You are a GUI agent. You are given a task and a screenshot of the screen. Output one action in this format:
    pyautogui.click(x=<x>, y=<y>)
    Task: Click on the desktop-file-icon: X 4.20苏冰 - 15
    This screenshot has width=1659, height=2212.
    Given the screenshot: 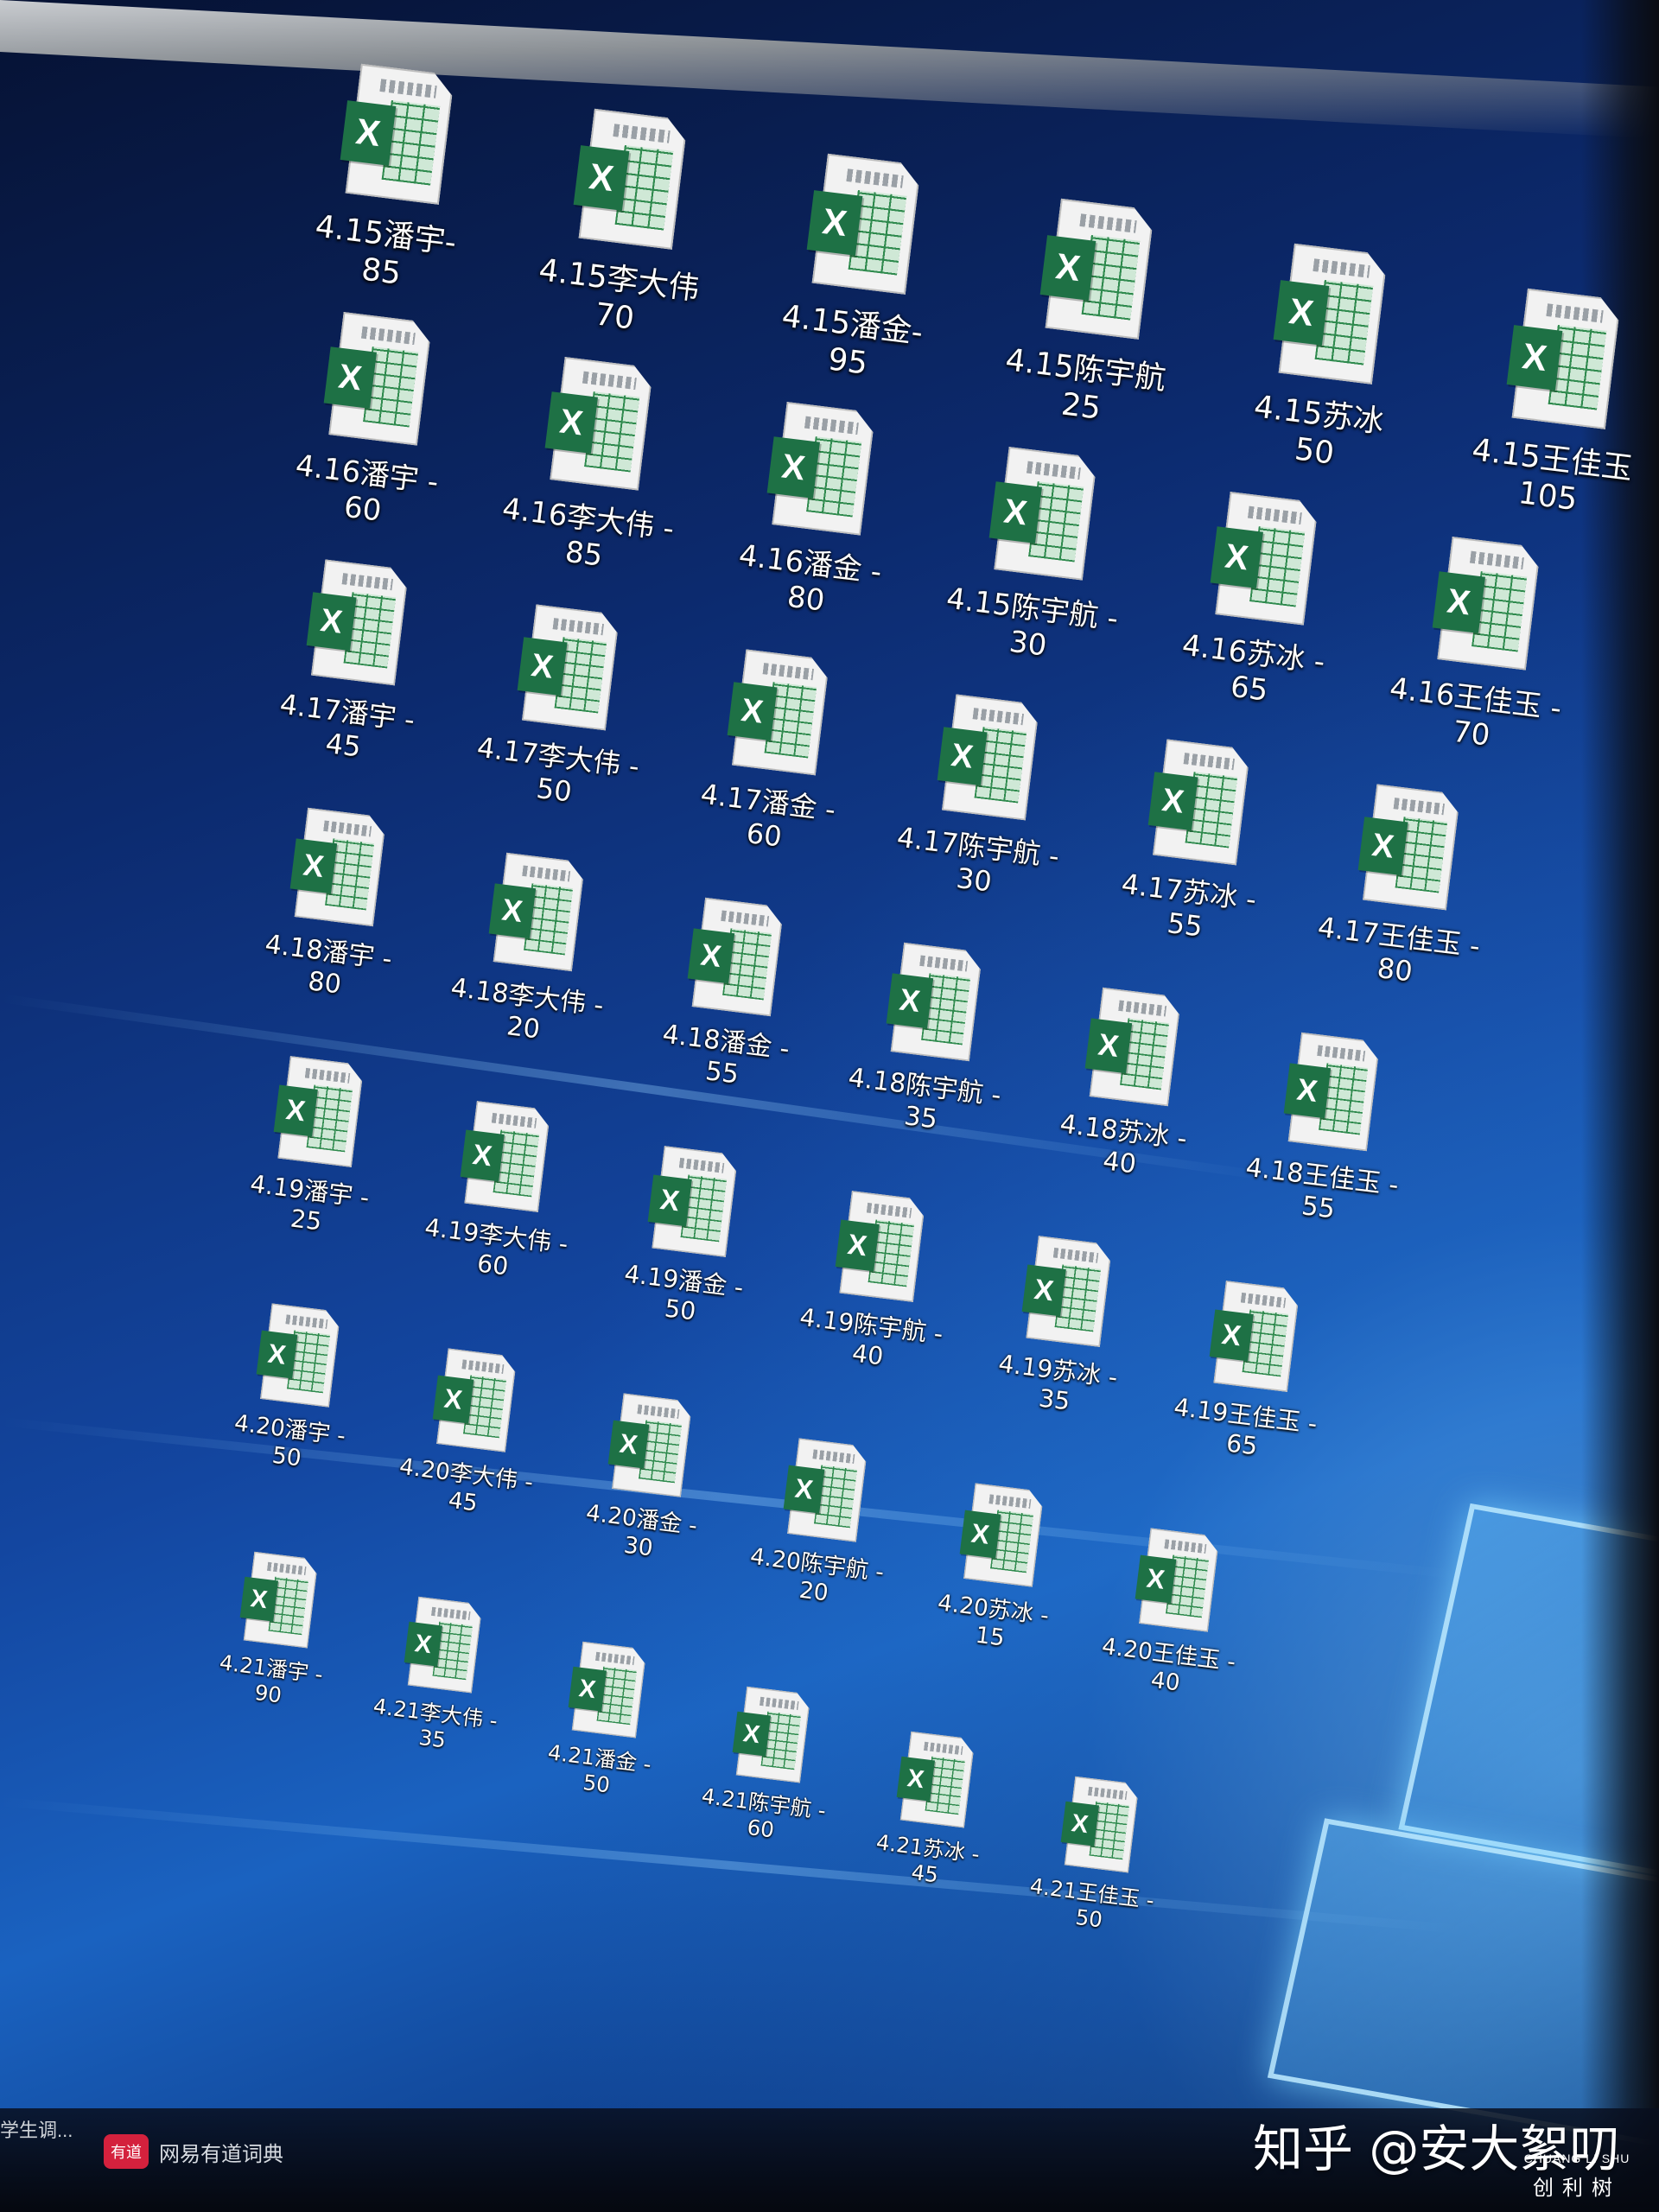 What is the action you would take?
    pyautogui.click(x=998, y=1568)
    